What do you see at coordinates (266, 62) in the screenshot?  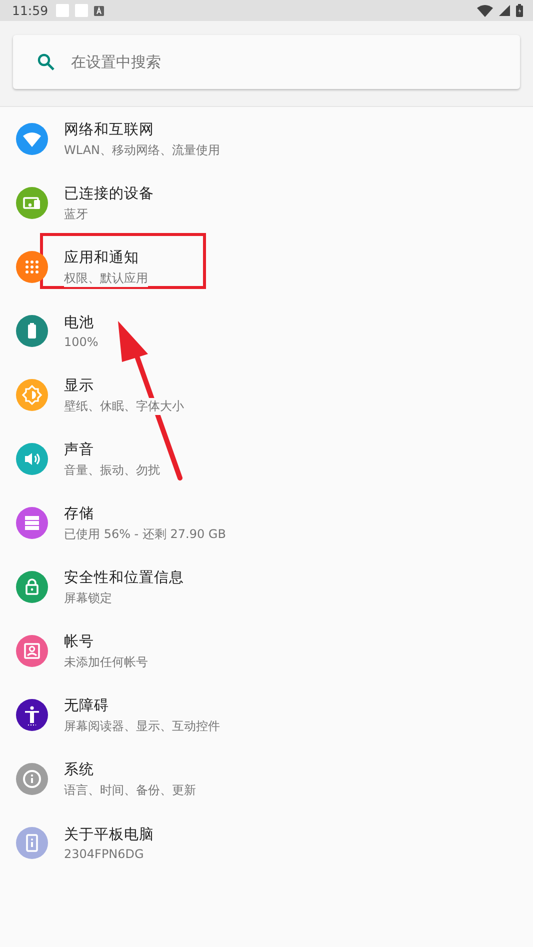 I see `search-field: 在设置中搜索` at bounding box center [266, 62].